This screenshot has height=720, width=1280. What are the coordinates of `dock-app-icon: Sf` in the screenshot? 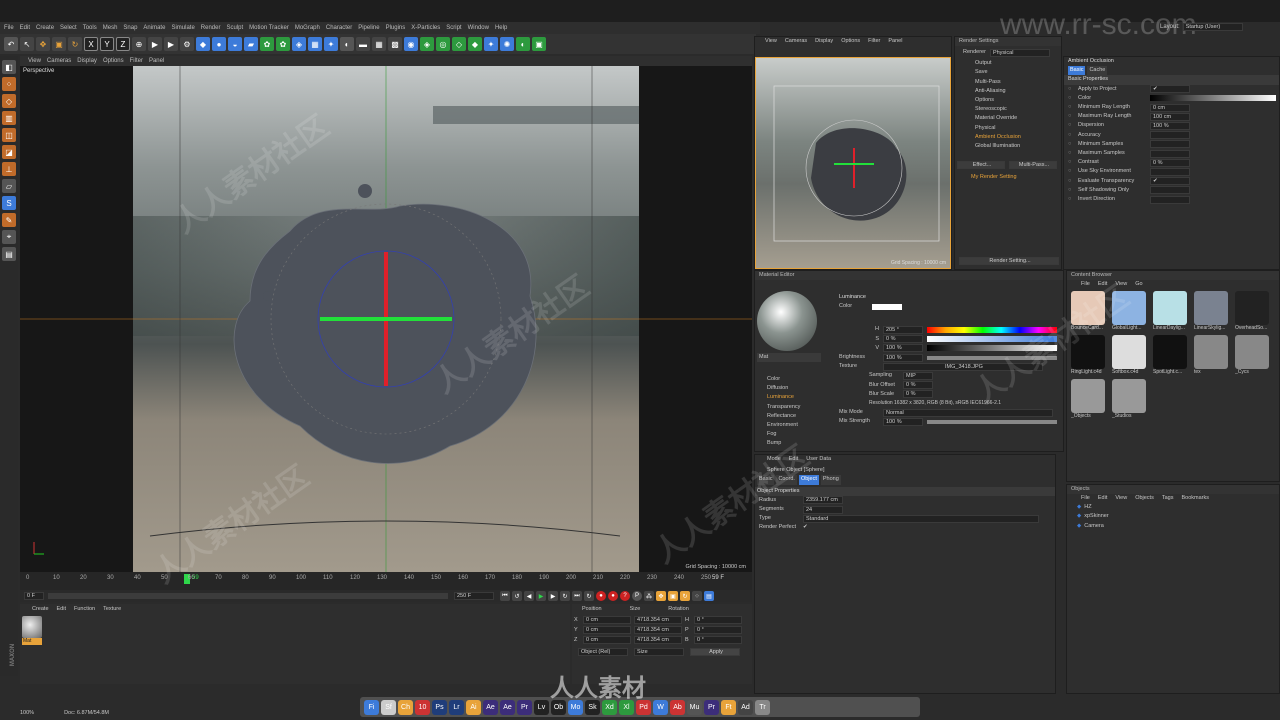 It's located at (388, 707).